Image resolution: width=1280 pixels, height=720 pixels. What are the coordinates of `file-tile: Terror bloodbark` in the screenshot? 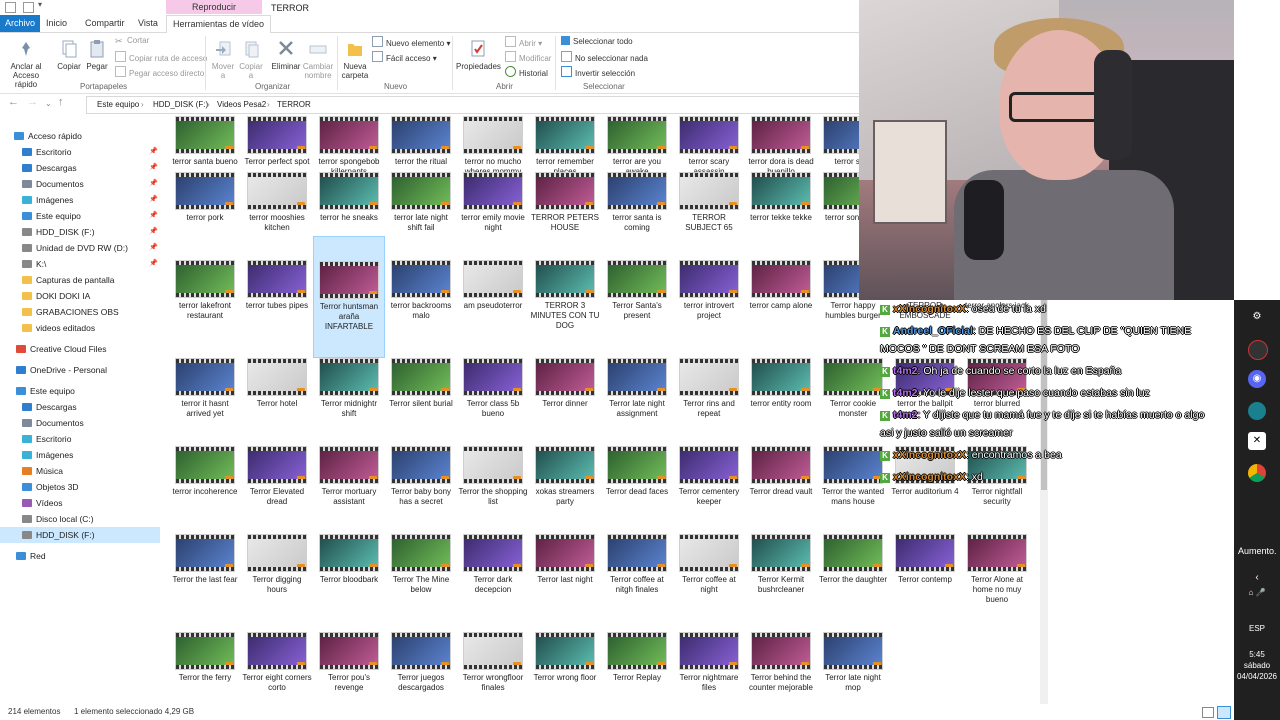 It's located at (349, 559).